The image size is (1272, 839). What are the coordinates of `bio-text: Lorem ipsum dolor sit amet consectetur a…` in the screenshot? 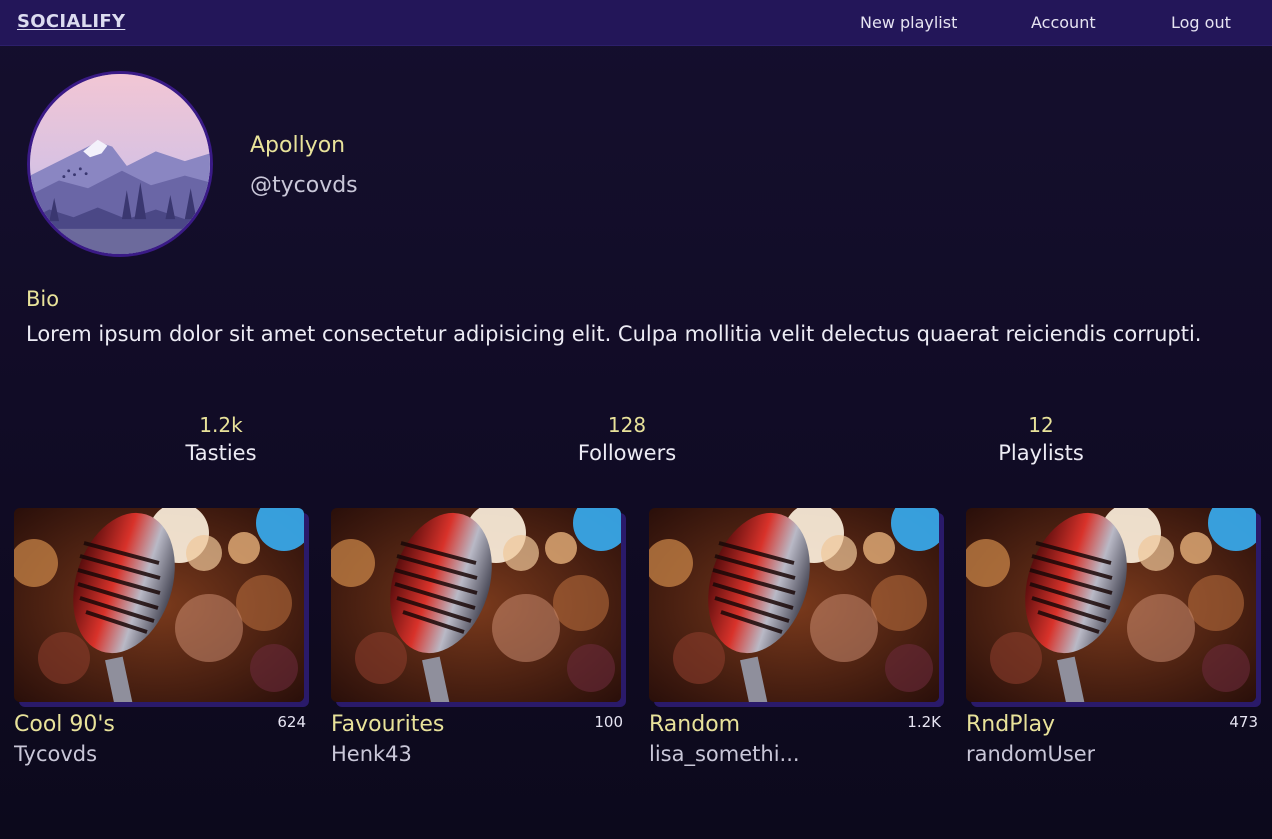 It's located at (614, 334).